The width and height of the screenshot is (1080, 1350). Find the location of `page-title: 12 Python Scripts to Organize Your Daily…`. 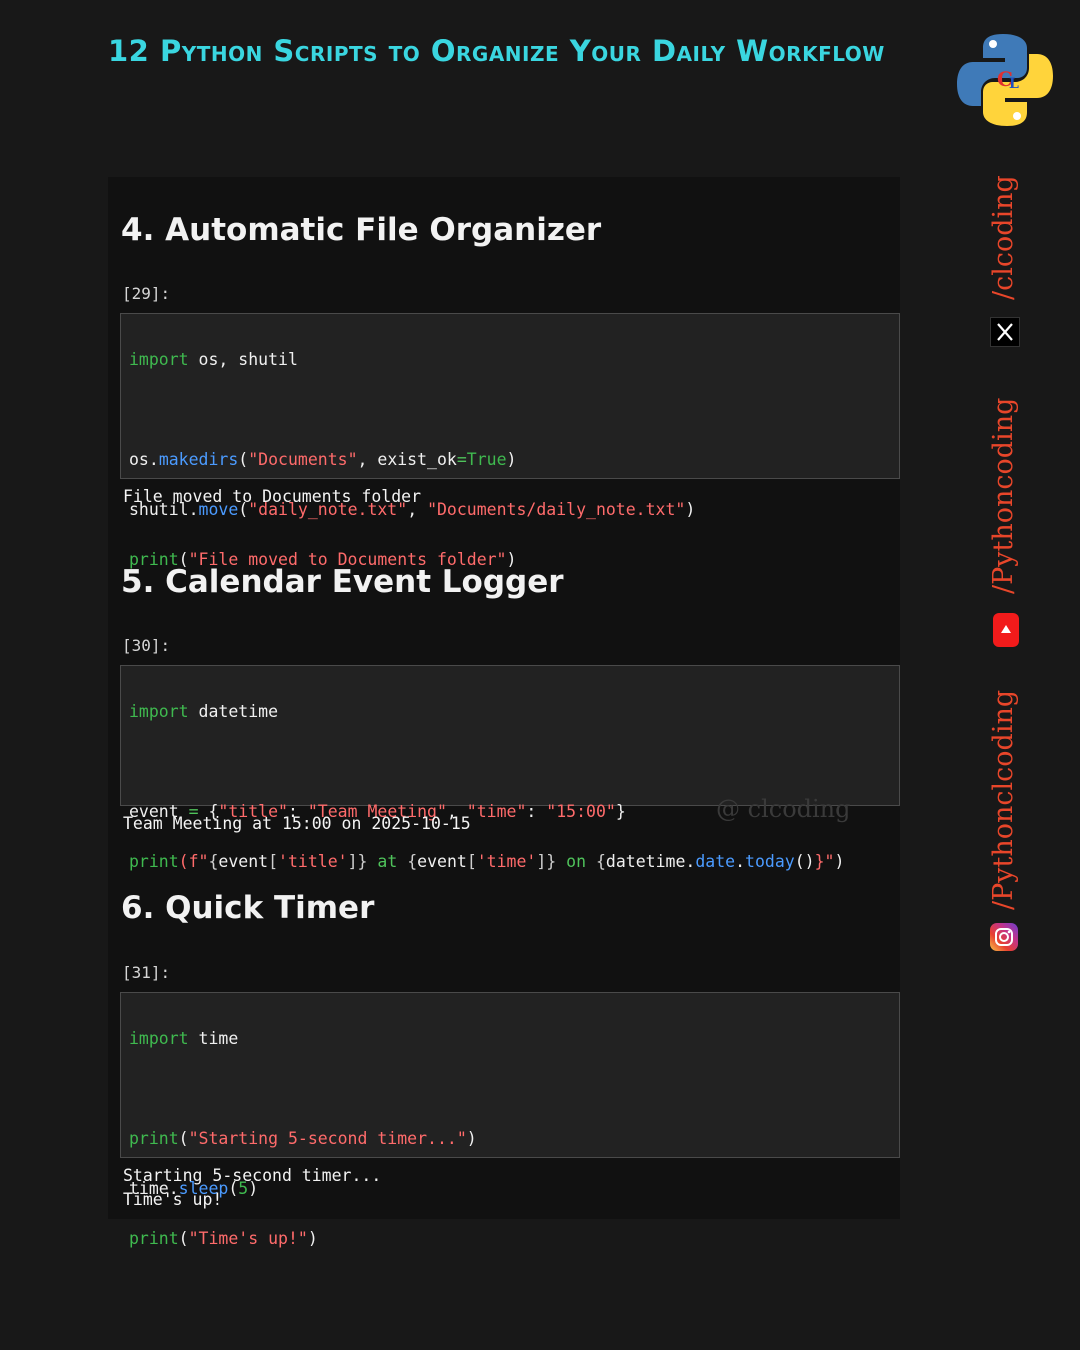

page-title: 12 Python Scripts to Organize Your Daily… is located at coordinates (496, 51).